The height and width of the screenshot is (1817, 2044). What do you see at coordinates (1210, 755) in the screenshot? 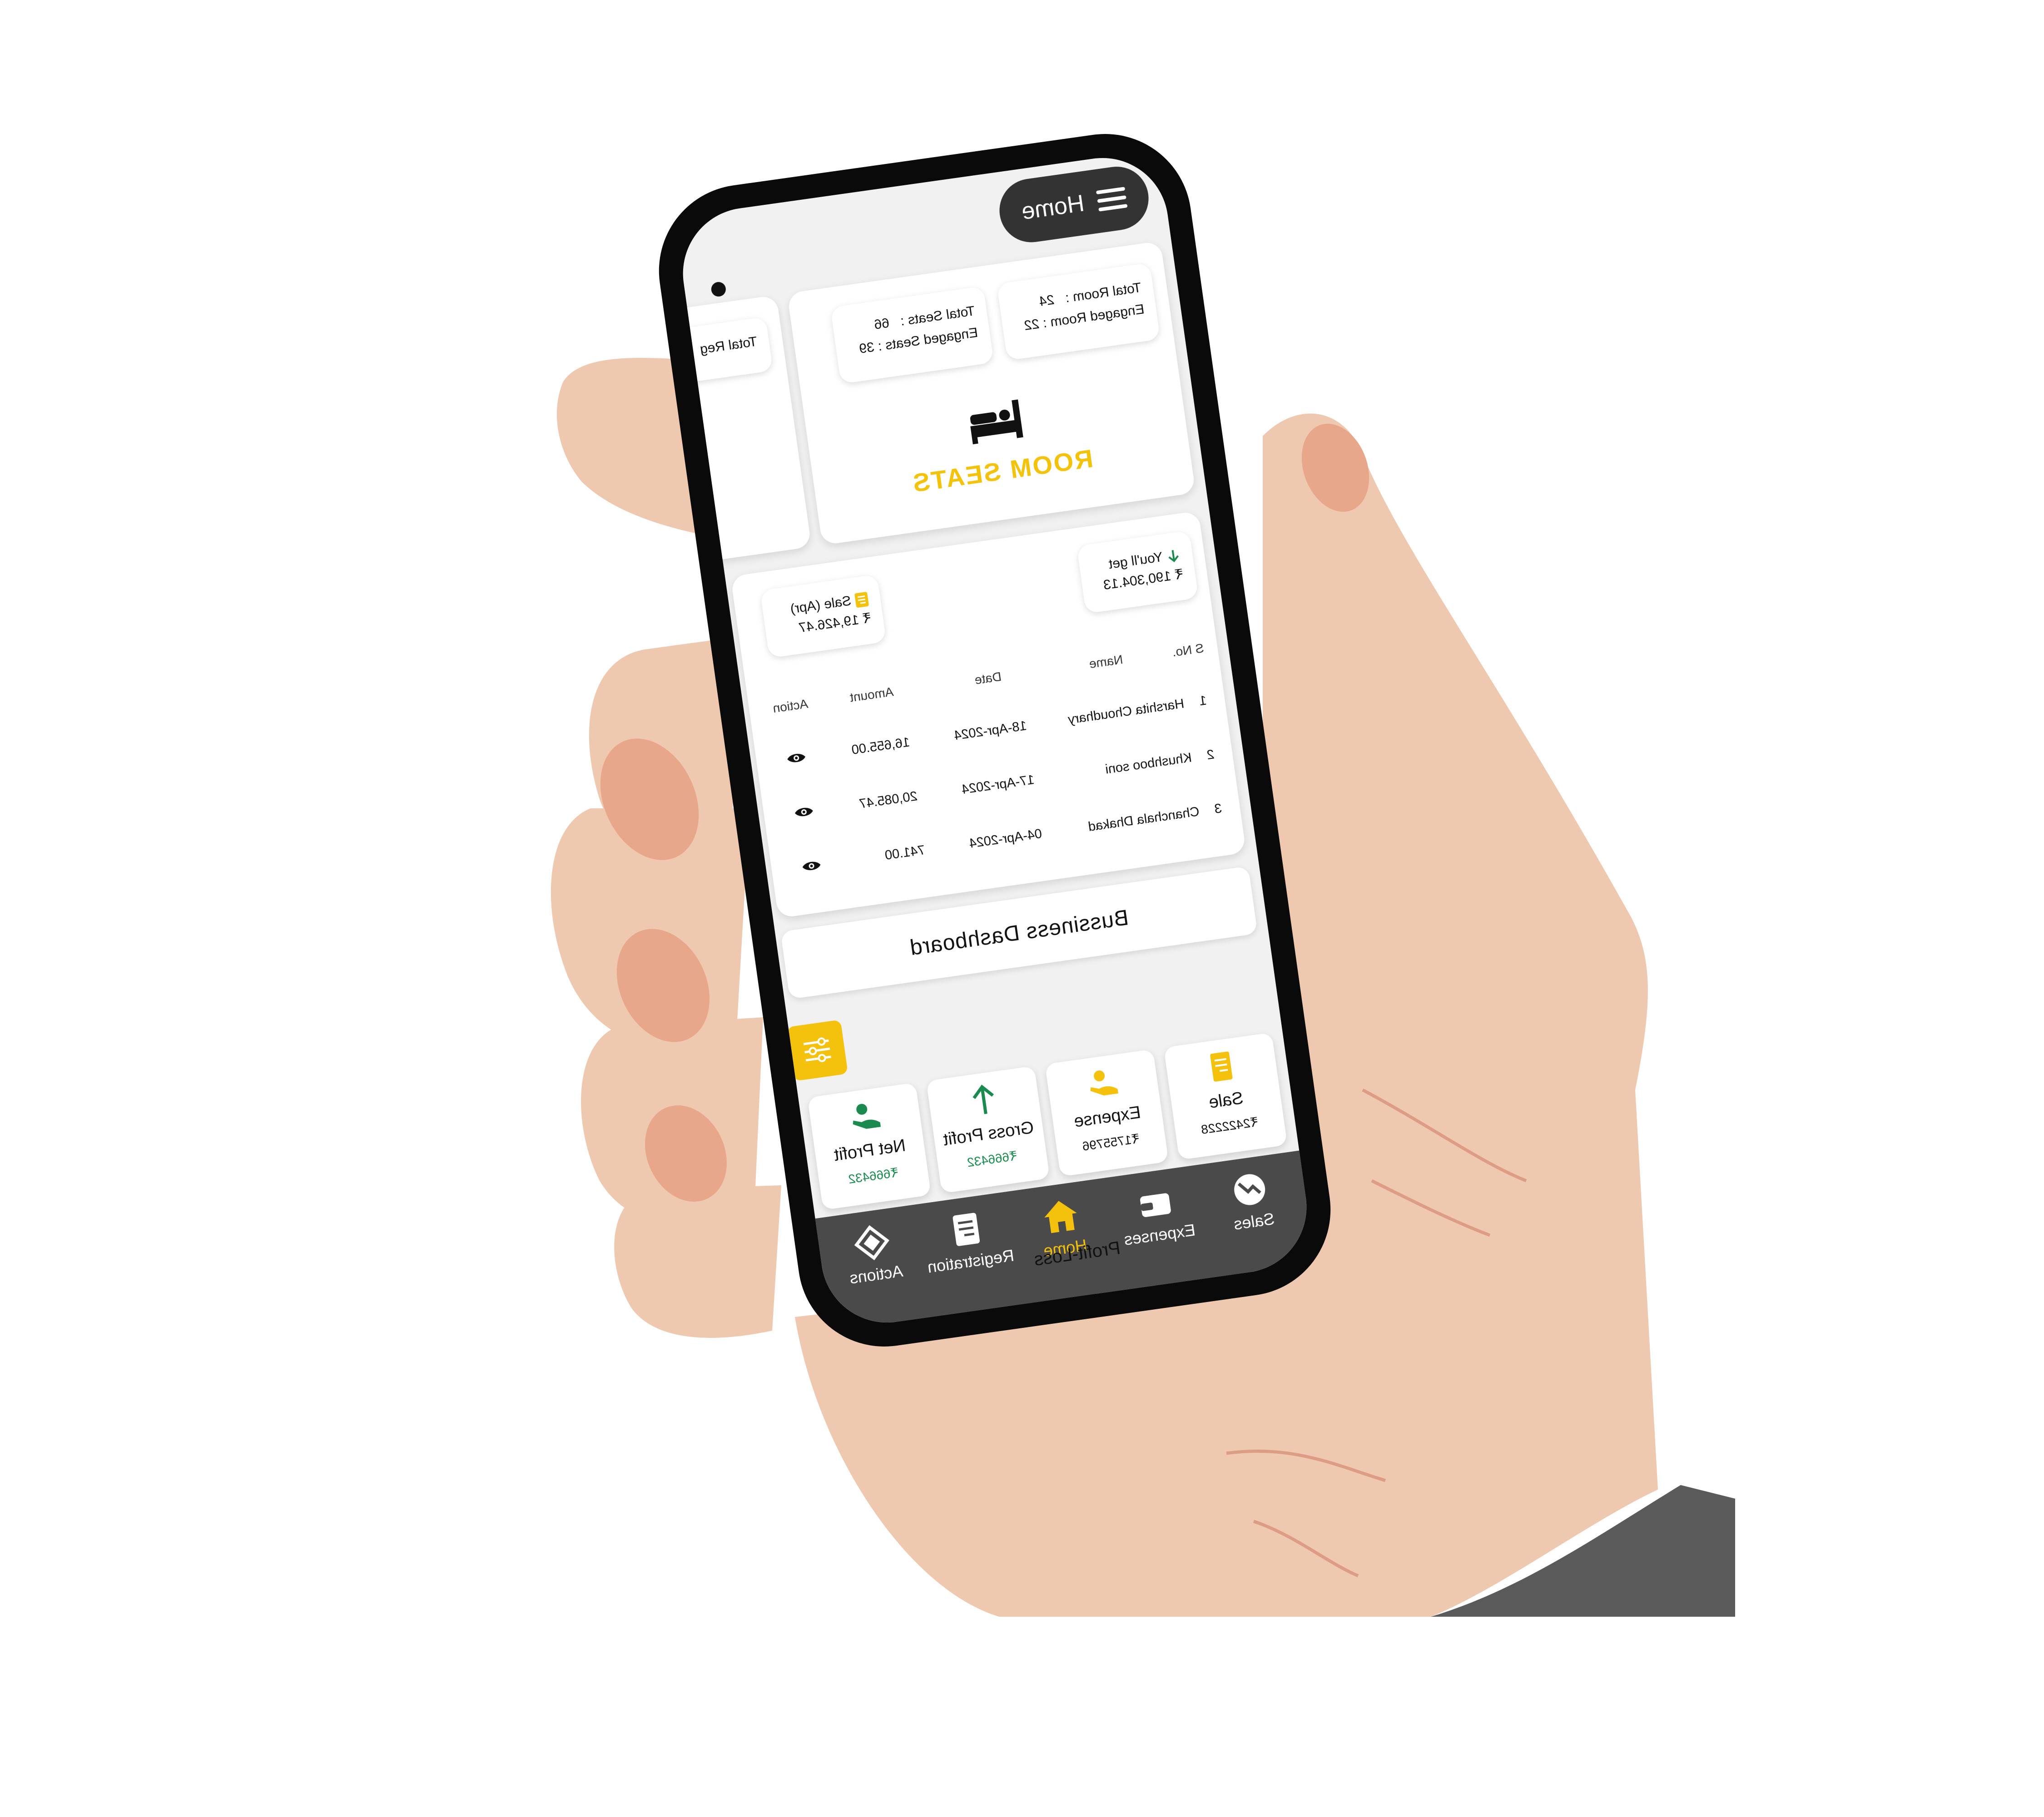
I see `row-sno: 2` at bounding box center [1210, 755].